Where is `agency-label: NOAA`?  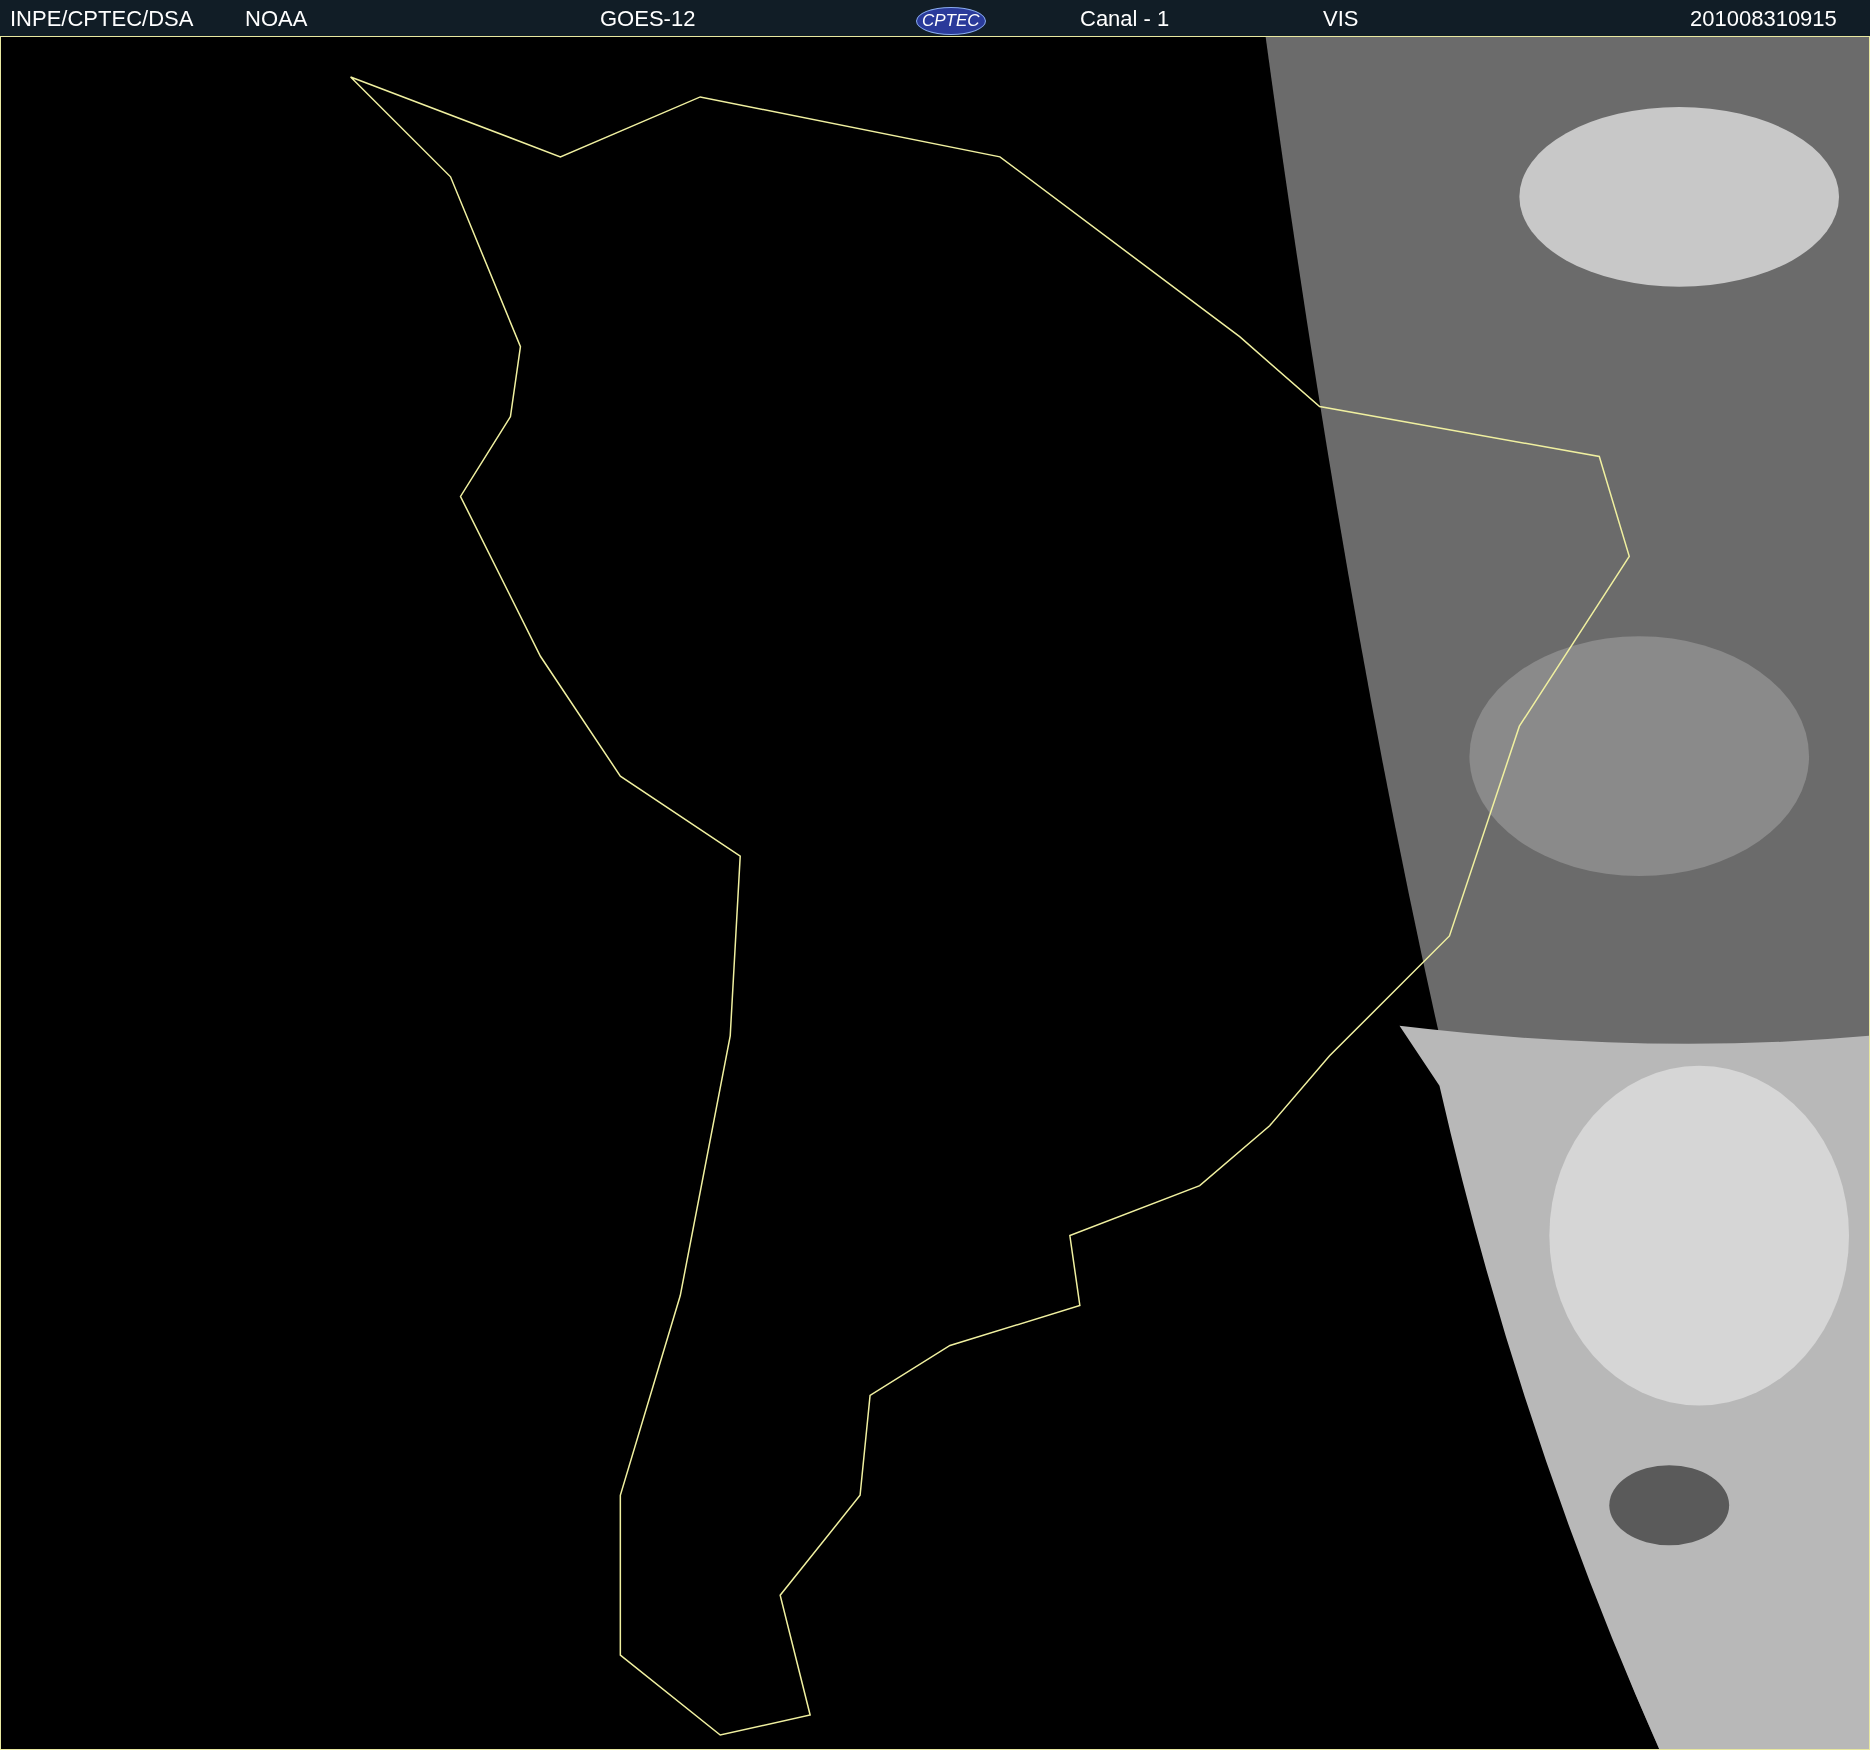 agency-label: NOAA is located at coordinates (276, 18).